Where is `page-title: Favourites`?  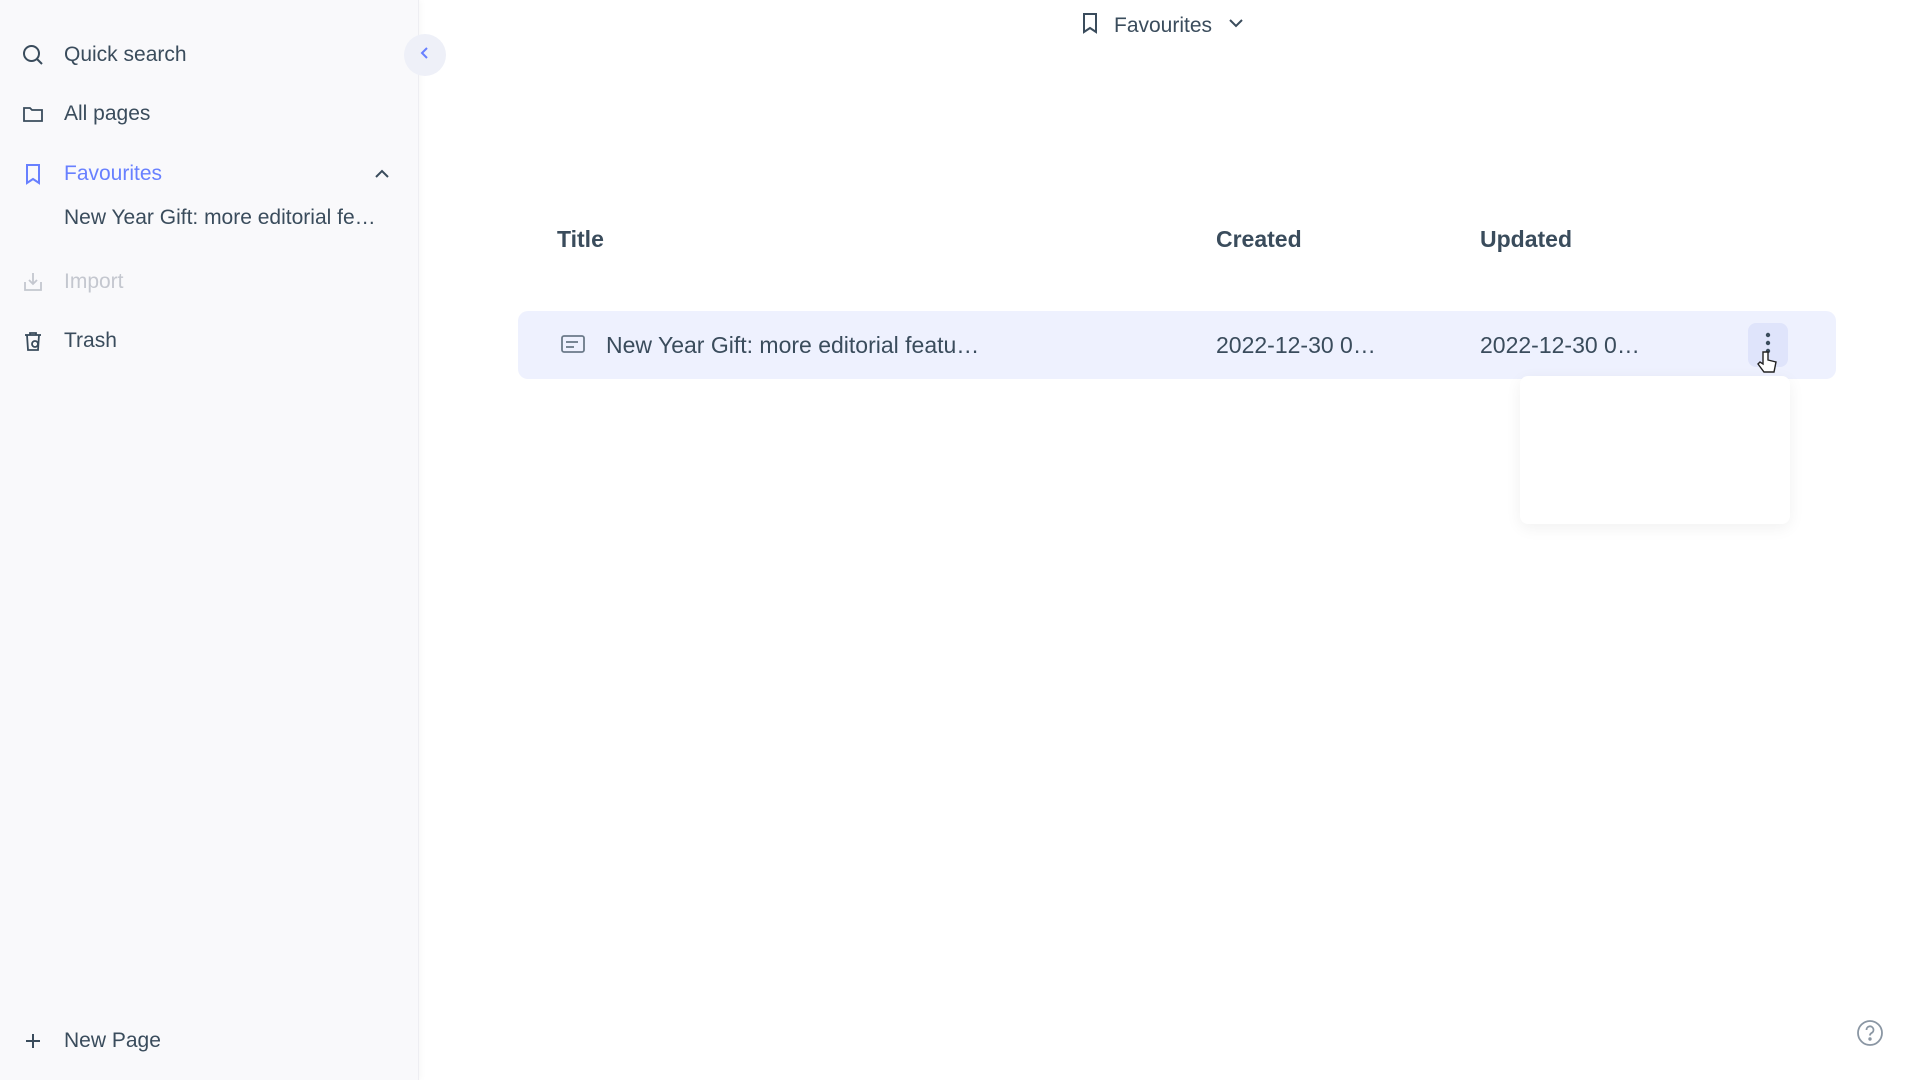 page-title: Favourites is located at coordinates (1163, 26).